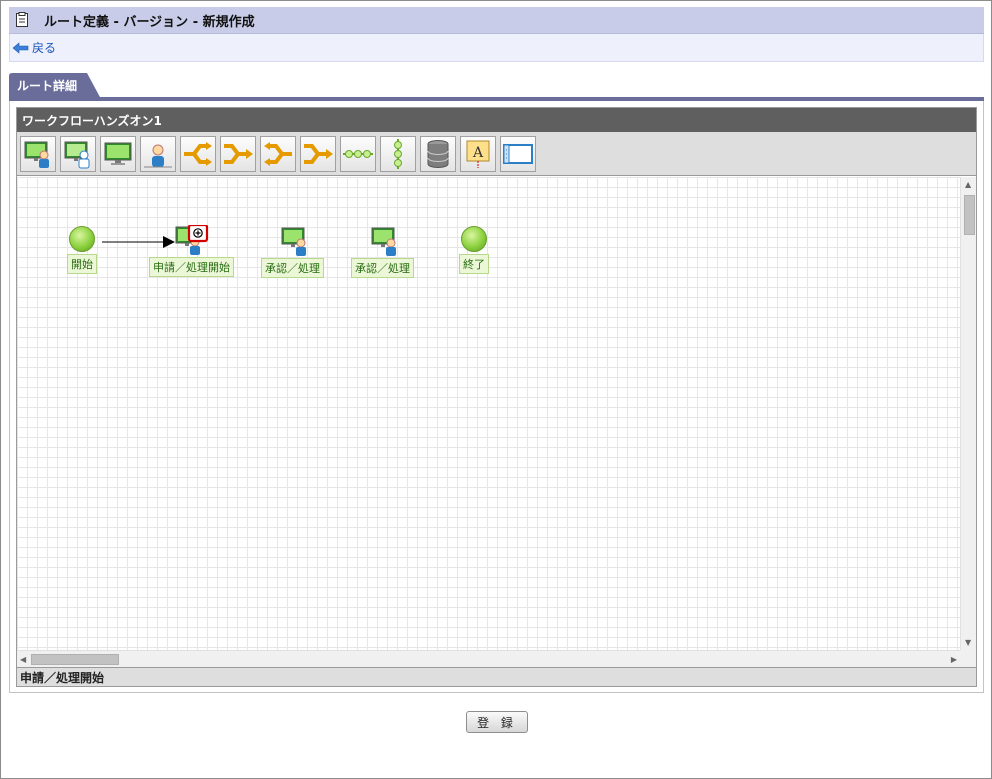  I want to click on merge-button, so click(238, 153).